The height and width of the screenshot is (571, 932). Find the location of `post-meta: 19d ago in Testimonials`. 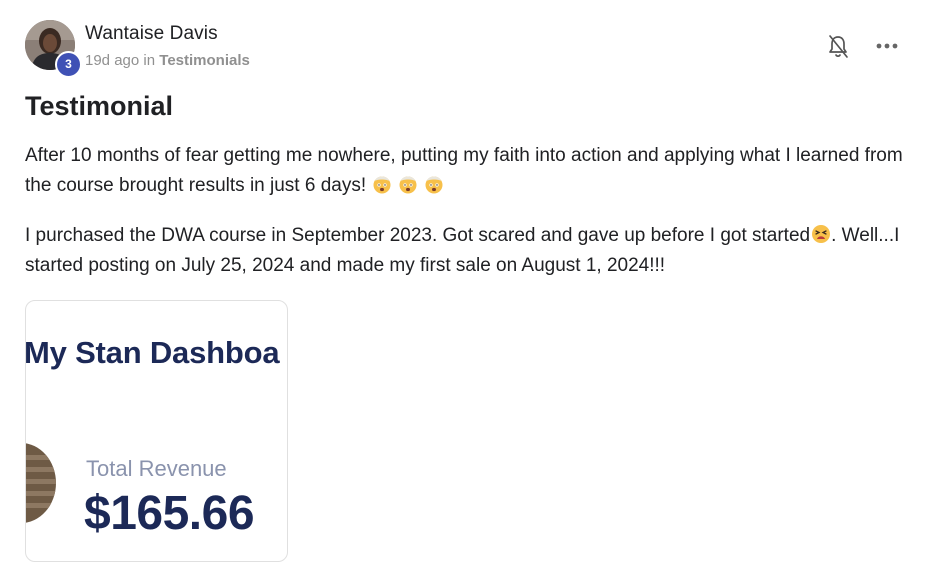

post-meta: 19d ago in Testimonials is located at coordinates (167, 60).